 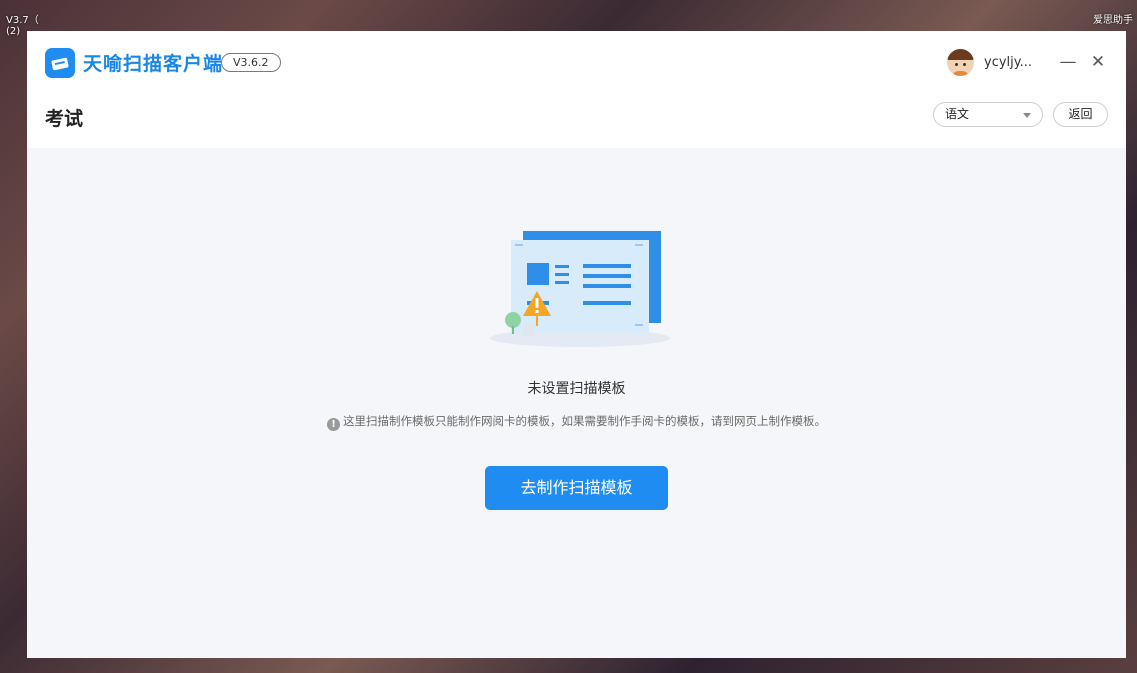 I want to click on caret-down-icon, so click(x=1027, y=115).